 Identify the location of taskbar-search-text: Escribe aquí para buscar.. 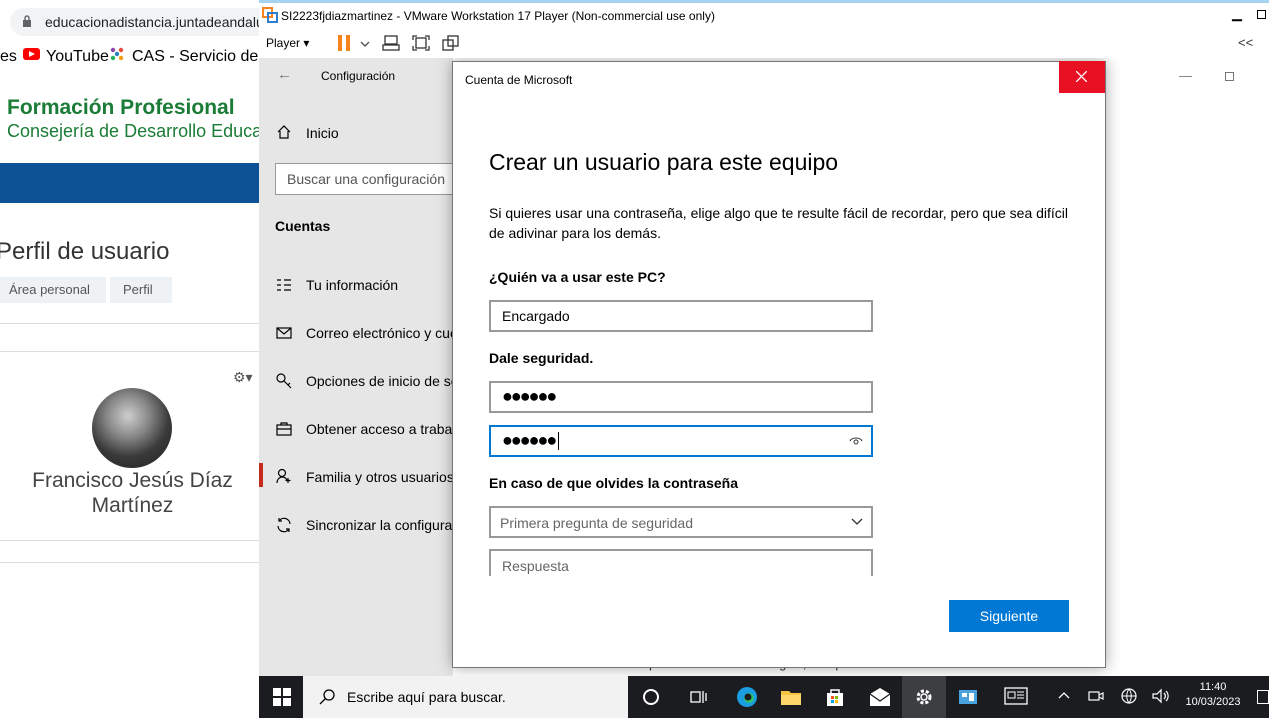
(426, 697).